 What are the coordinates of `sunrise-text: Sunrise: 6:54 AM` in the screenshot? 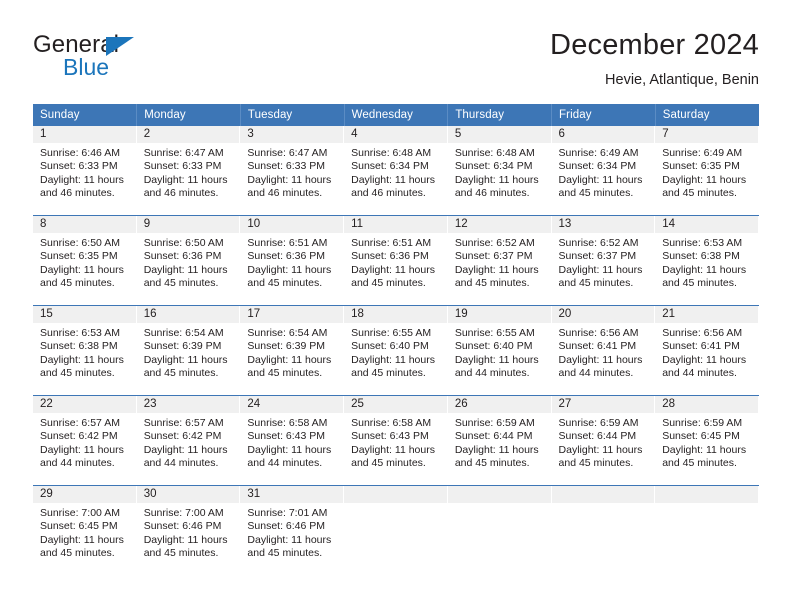 It's located at (287, 333).